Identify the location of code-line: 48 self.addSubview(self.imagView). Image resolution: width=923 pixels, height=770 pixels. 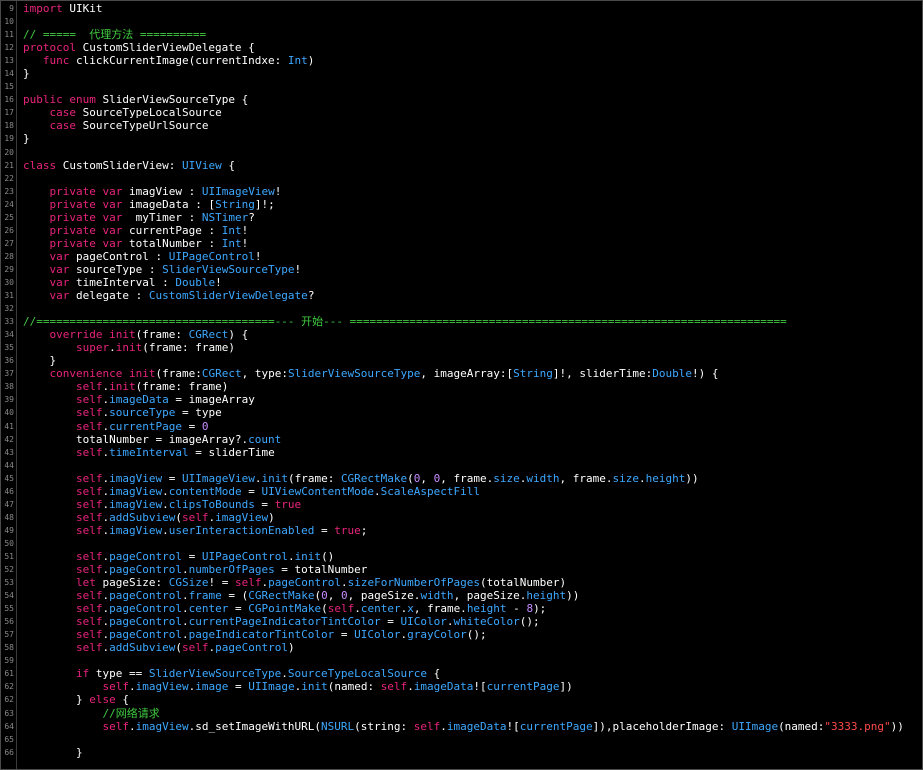
(461, 517).